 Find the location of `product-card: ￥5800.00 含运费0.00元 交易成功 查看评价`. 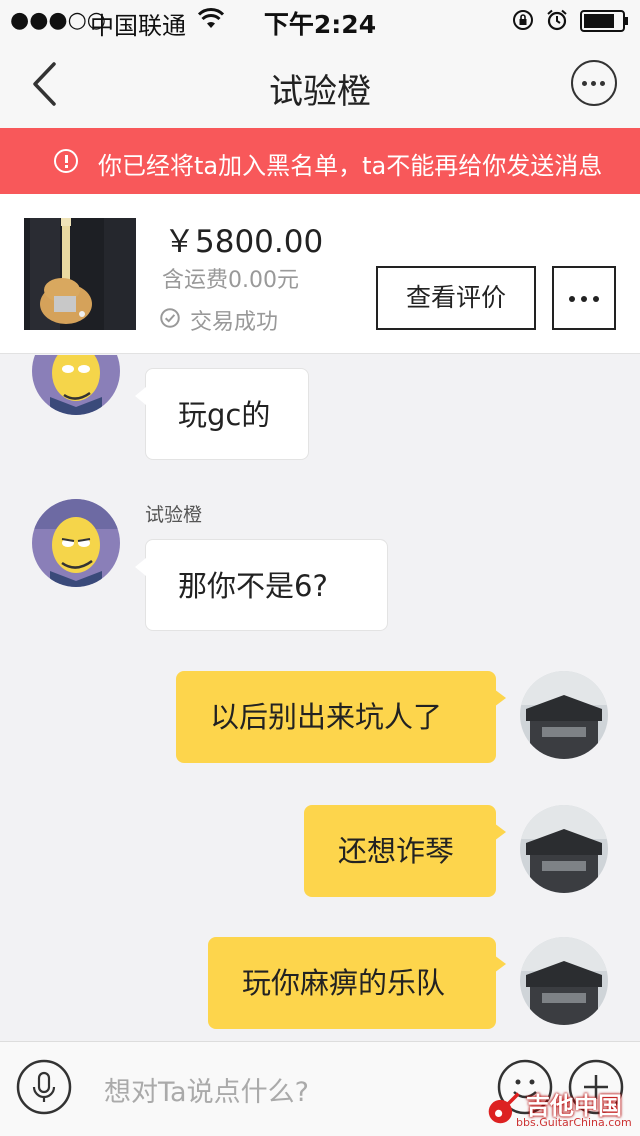

product-card: ￥5800.00 含运费0.00元 交易成功 查看评价 is located at coordinates (320, 274).